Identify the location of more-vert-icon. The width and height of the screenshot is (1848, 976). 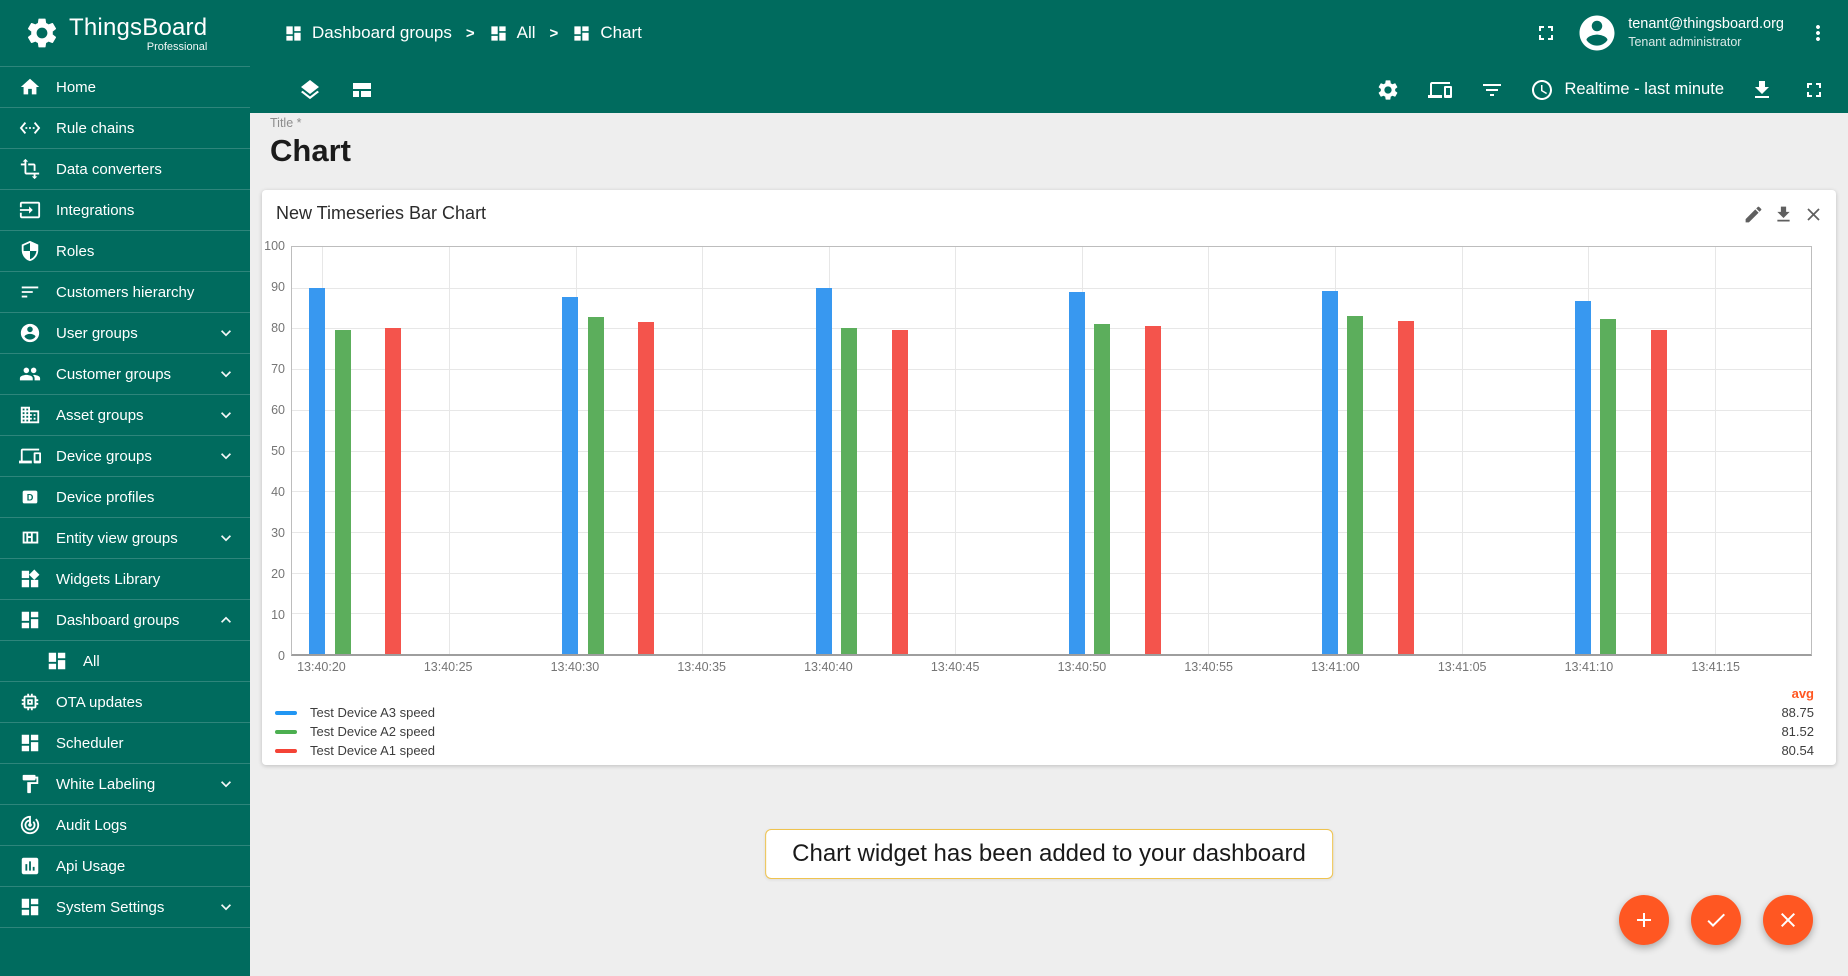
(1818, 33).